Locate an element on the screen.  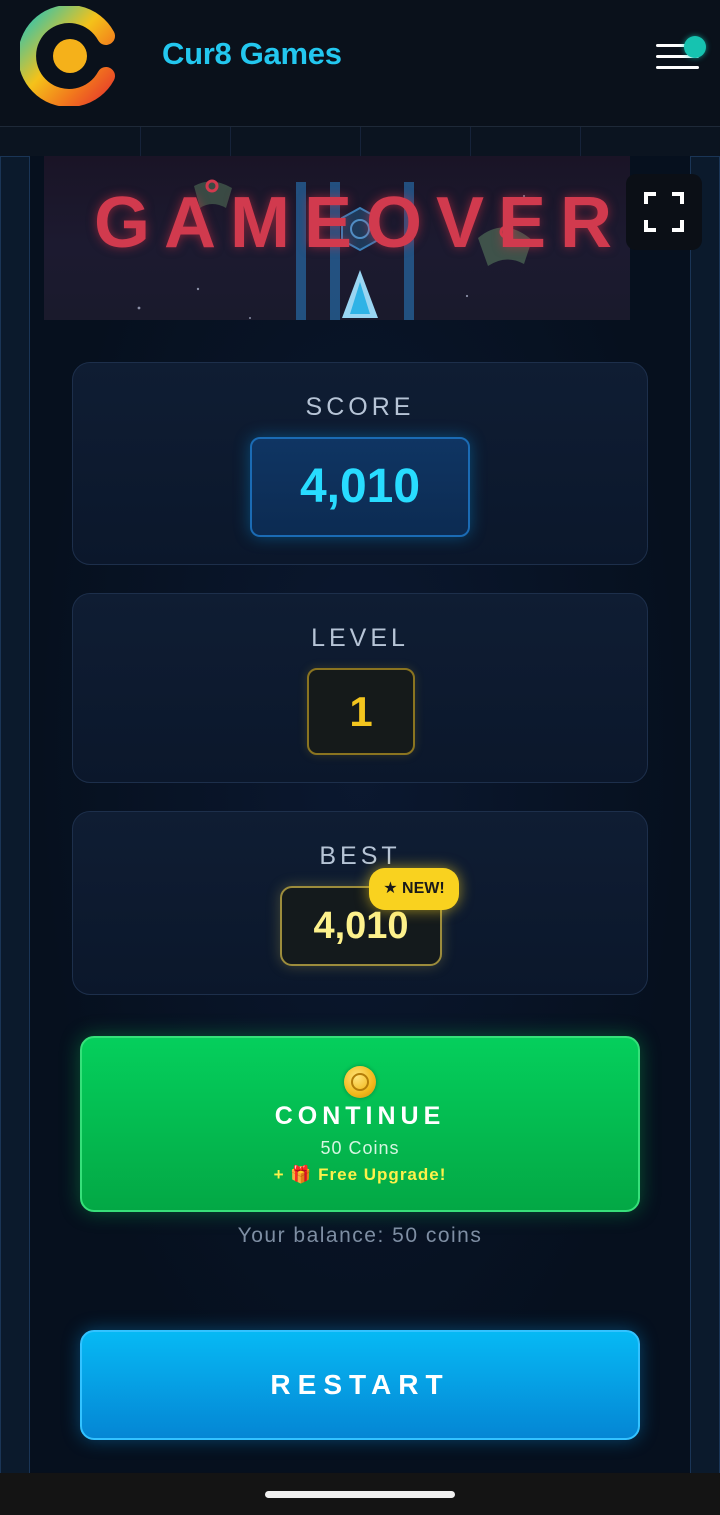
notification-dot is located at coordinates (695, 47).